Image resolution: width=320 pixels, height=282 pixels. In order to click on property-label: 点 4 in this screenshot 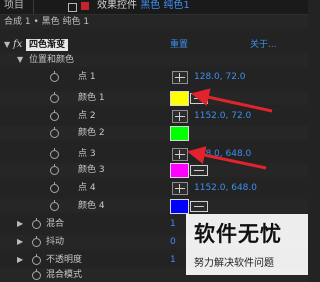, I will do `click(87, 188)`.